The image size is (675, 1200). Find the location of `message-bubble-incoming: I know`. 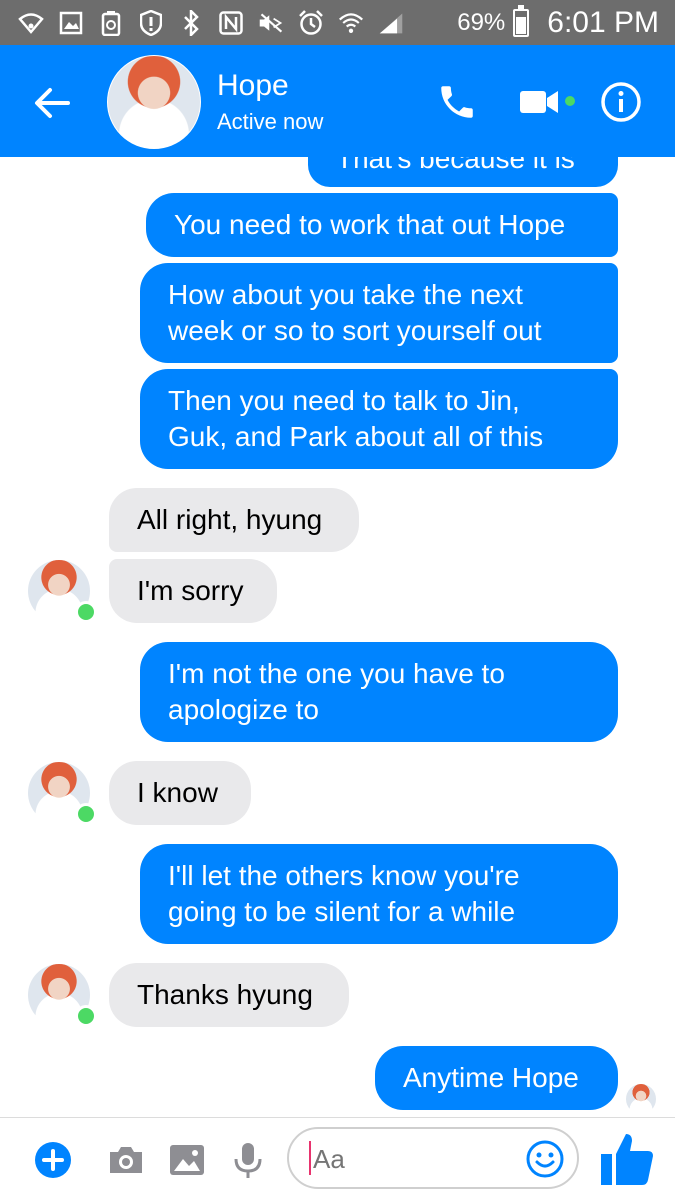

message-bubble-incoming: I know is located at coordinates (180, 793).